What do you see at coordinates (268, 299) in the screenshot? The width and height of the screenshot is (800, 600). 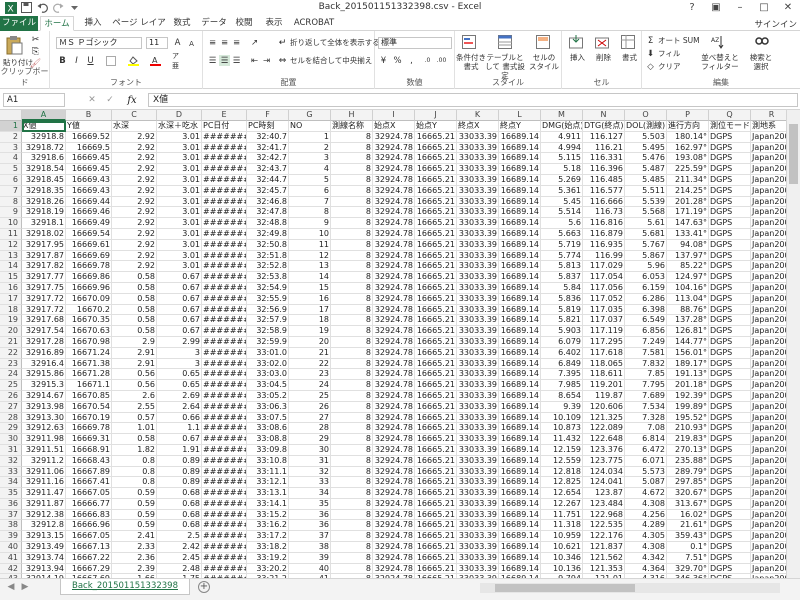 I see `cell: 32:55.9` at bounding box center [268, 299].